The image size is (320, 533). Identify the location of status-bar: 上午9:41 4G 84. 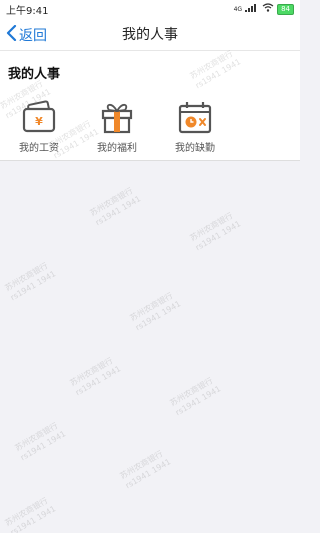
(150, 9).